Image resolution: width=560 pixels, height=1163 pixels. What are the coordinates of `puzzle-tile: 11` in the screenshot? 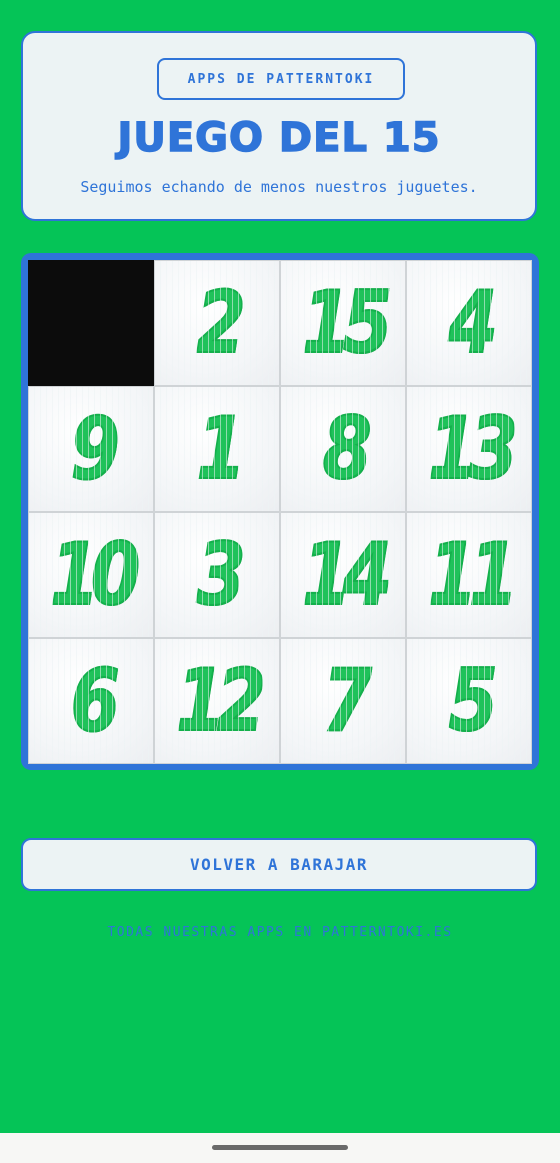 It's located at (469, 575).